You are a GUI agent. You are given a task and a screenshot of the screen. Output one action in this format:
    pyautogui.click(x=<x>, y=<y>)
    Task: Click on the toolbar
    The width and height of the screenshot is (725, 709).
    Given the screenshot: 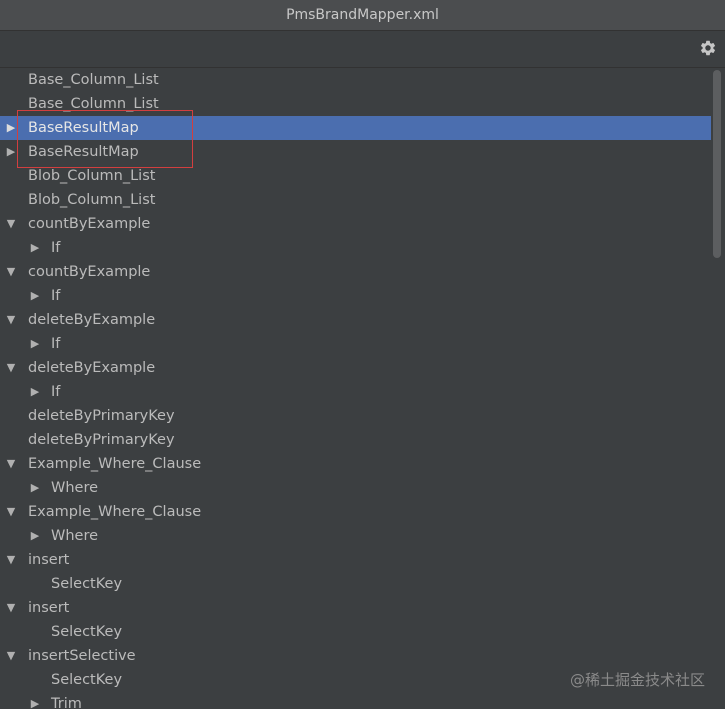 What is the action you would take?
    pyautogui.click(x=362, y=49)
    